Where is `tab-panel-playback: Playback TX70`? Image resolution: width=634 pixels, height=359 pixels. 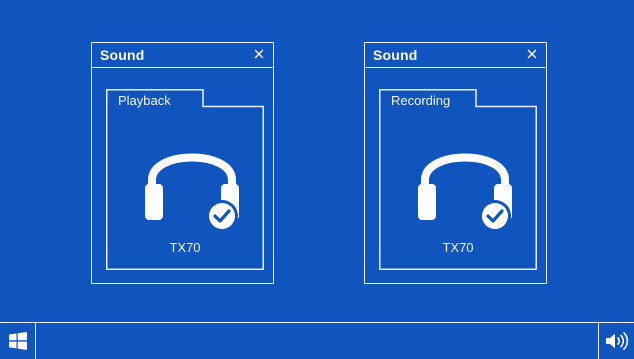
tab-panel-playback: Playback TX70 is located at coordinates (185, 179).